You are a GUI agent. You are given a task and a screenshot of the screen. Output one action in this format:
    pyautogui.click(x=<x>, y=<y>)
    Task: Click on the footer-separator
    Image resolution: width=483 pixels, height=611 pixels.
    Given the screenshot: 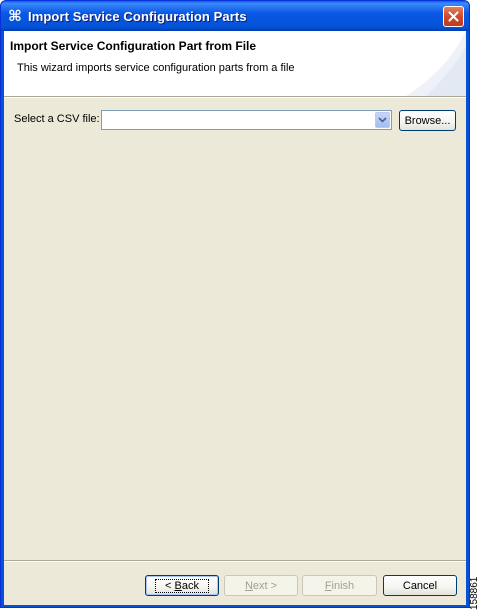 What is the action you would take?
    pyautogui.click(x=235, y=561)
    